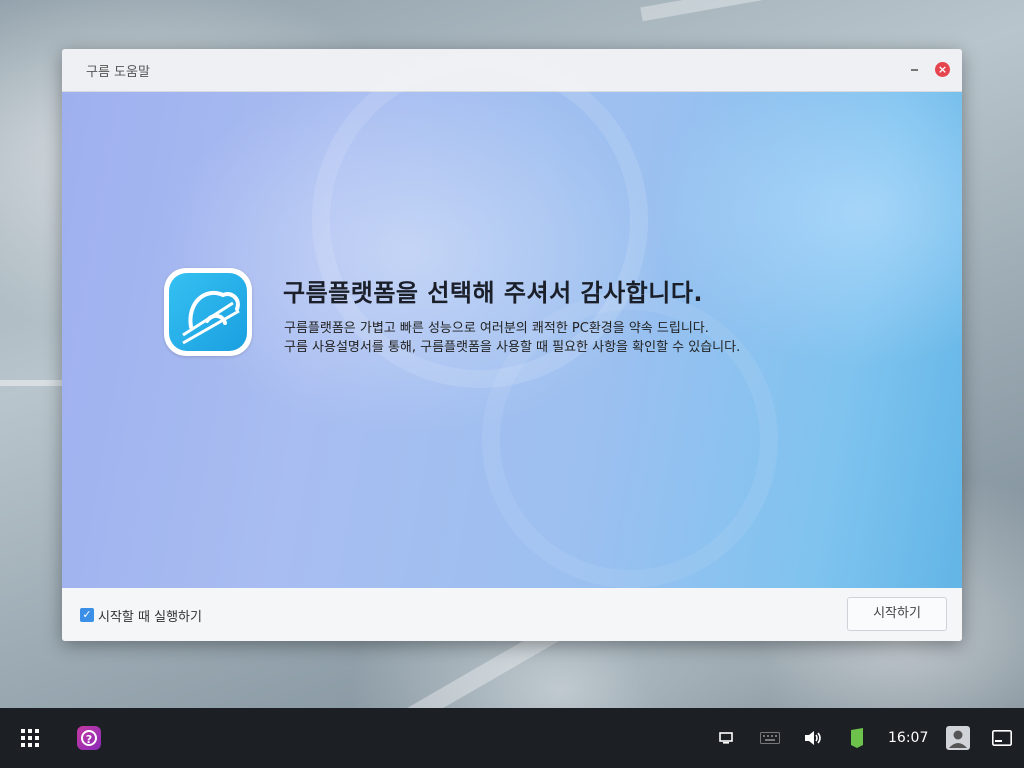 This screenshot has width=1024, height=768. Describe the element at coordinates (30, 738) in the screenshot. I see `apps-grid-icon` at that location.